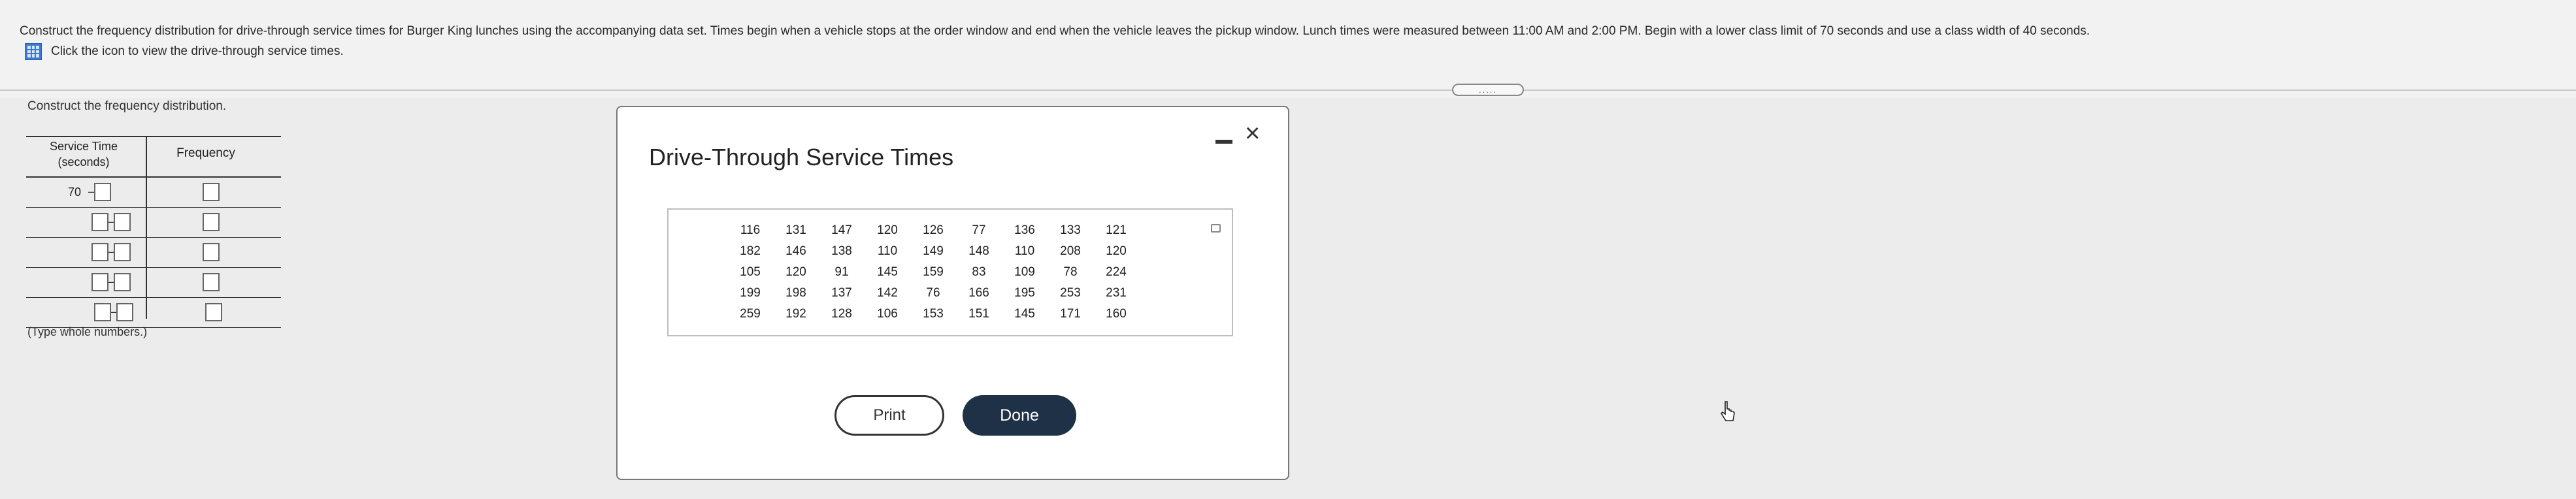  What do you see at coordinates (750, 272) in the screenshot?
I see `data-cell: 105` at bounding box center [750, 272].